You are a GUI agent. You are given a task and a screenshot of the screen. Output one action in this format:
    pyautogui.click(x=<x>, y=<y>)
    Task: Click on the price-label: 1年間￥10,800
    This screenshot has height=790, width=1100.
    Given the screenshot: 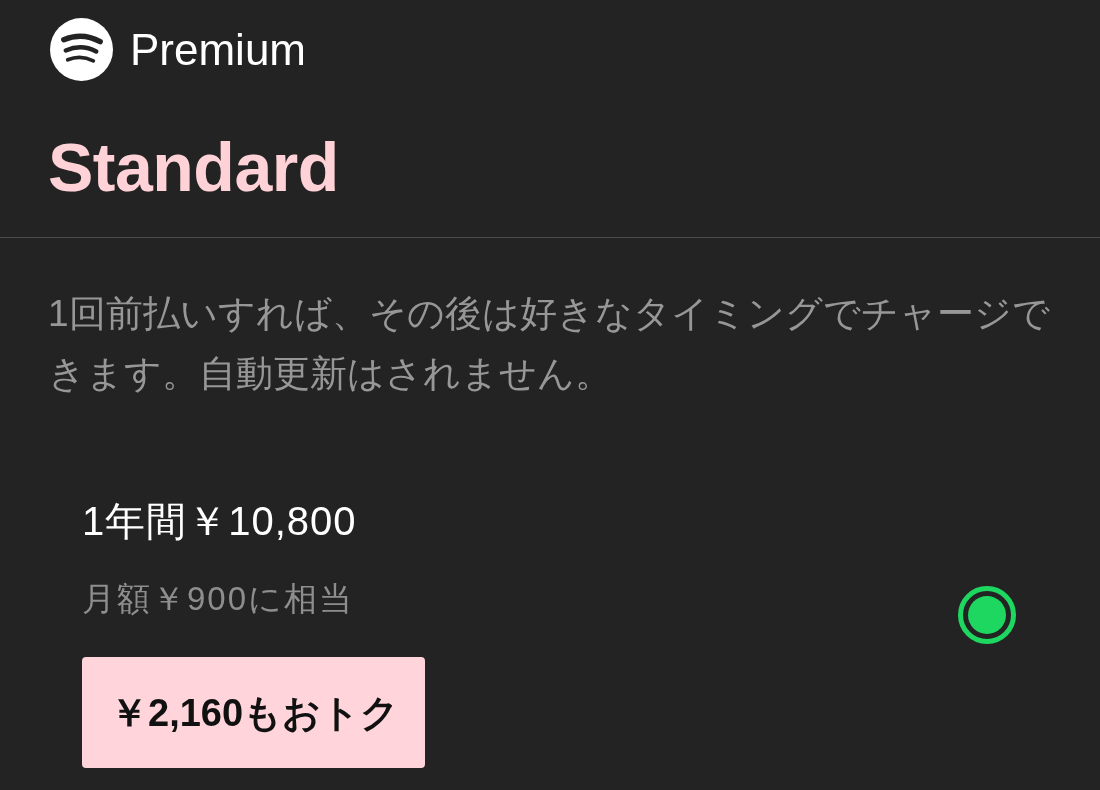 What is the action you would take?
    pyautogui.click(x=219, y=521)
    